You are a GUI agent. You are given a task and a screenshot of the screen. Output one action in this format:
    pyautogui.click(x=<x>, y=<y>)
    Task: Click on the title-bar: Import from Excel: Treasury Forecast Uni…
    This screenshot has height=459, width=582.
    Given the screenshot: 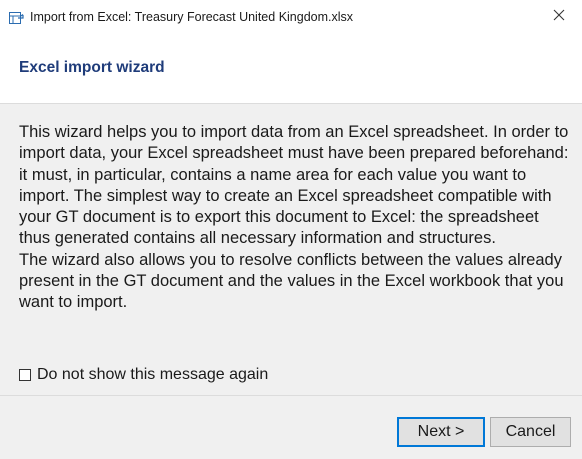 What is the action you would take?
    pyautogui.click(x=291, y=17)
    